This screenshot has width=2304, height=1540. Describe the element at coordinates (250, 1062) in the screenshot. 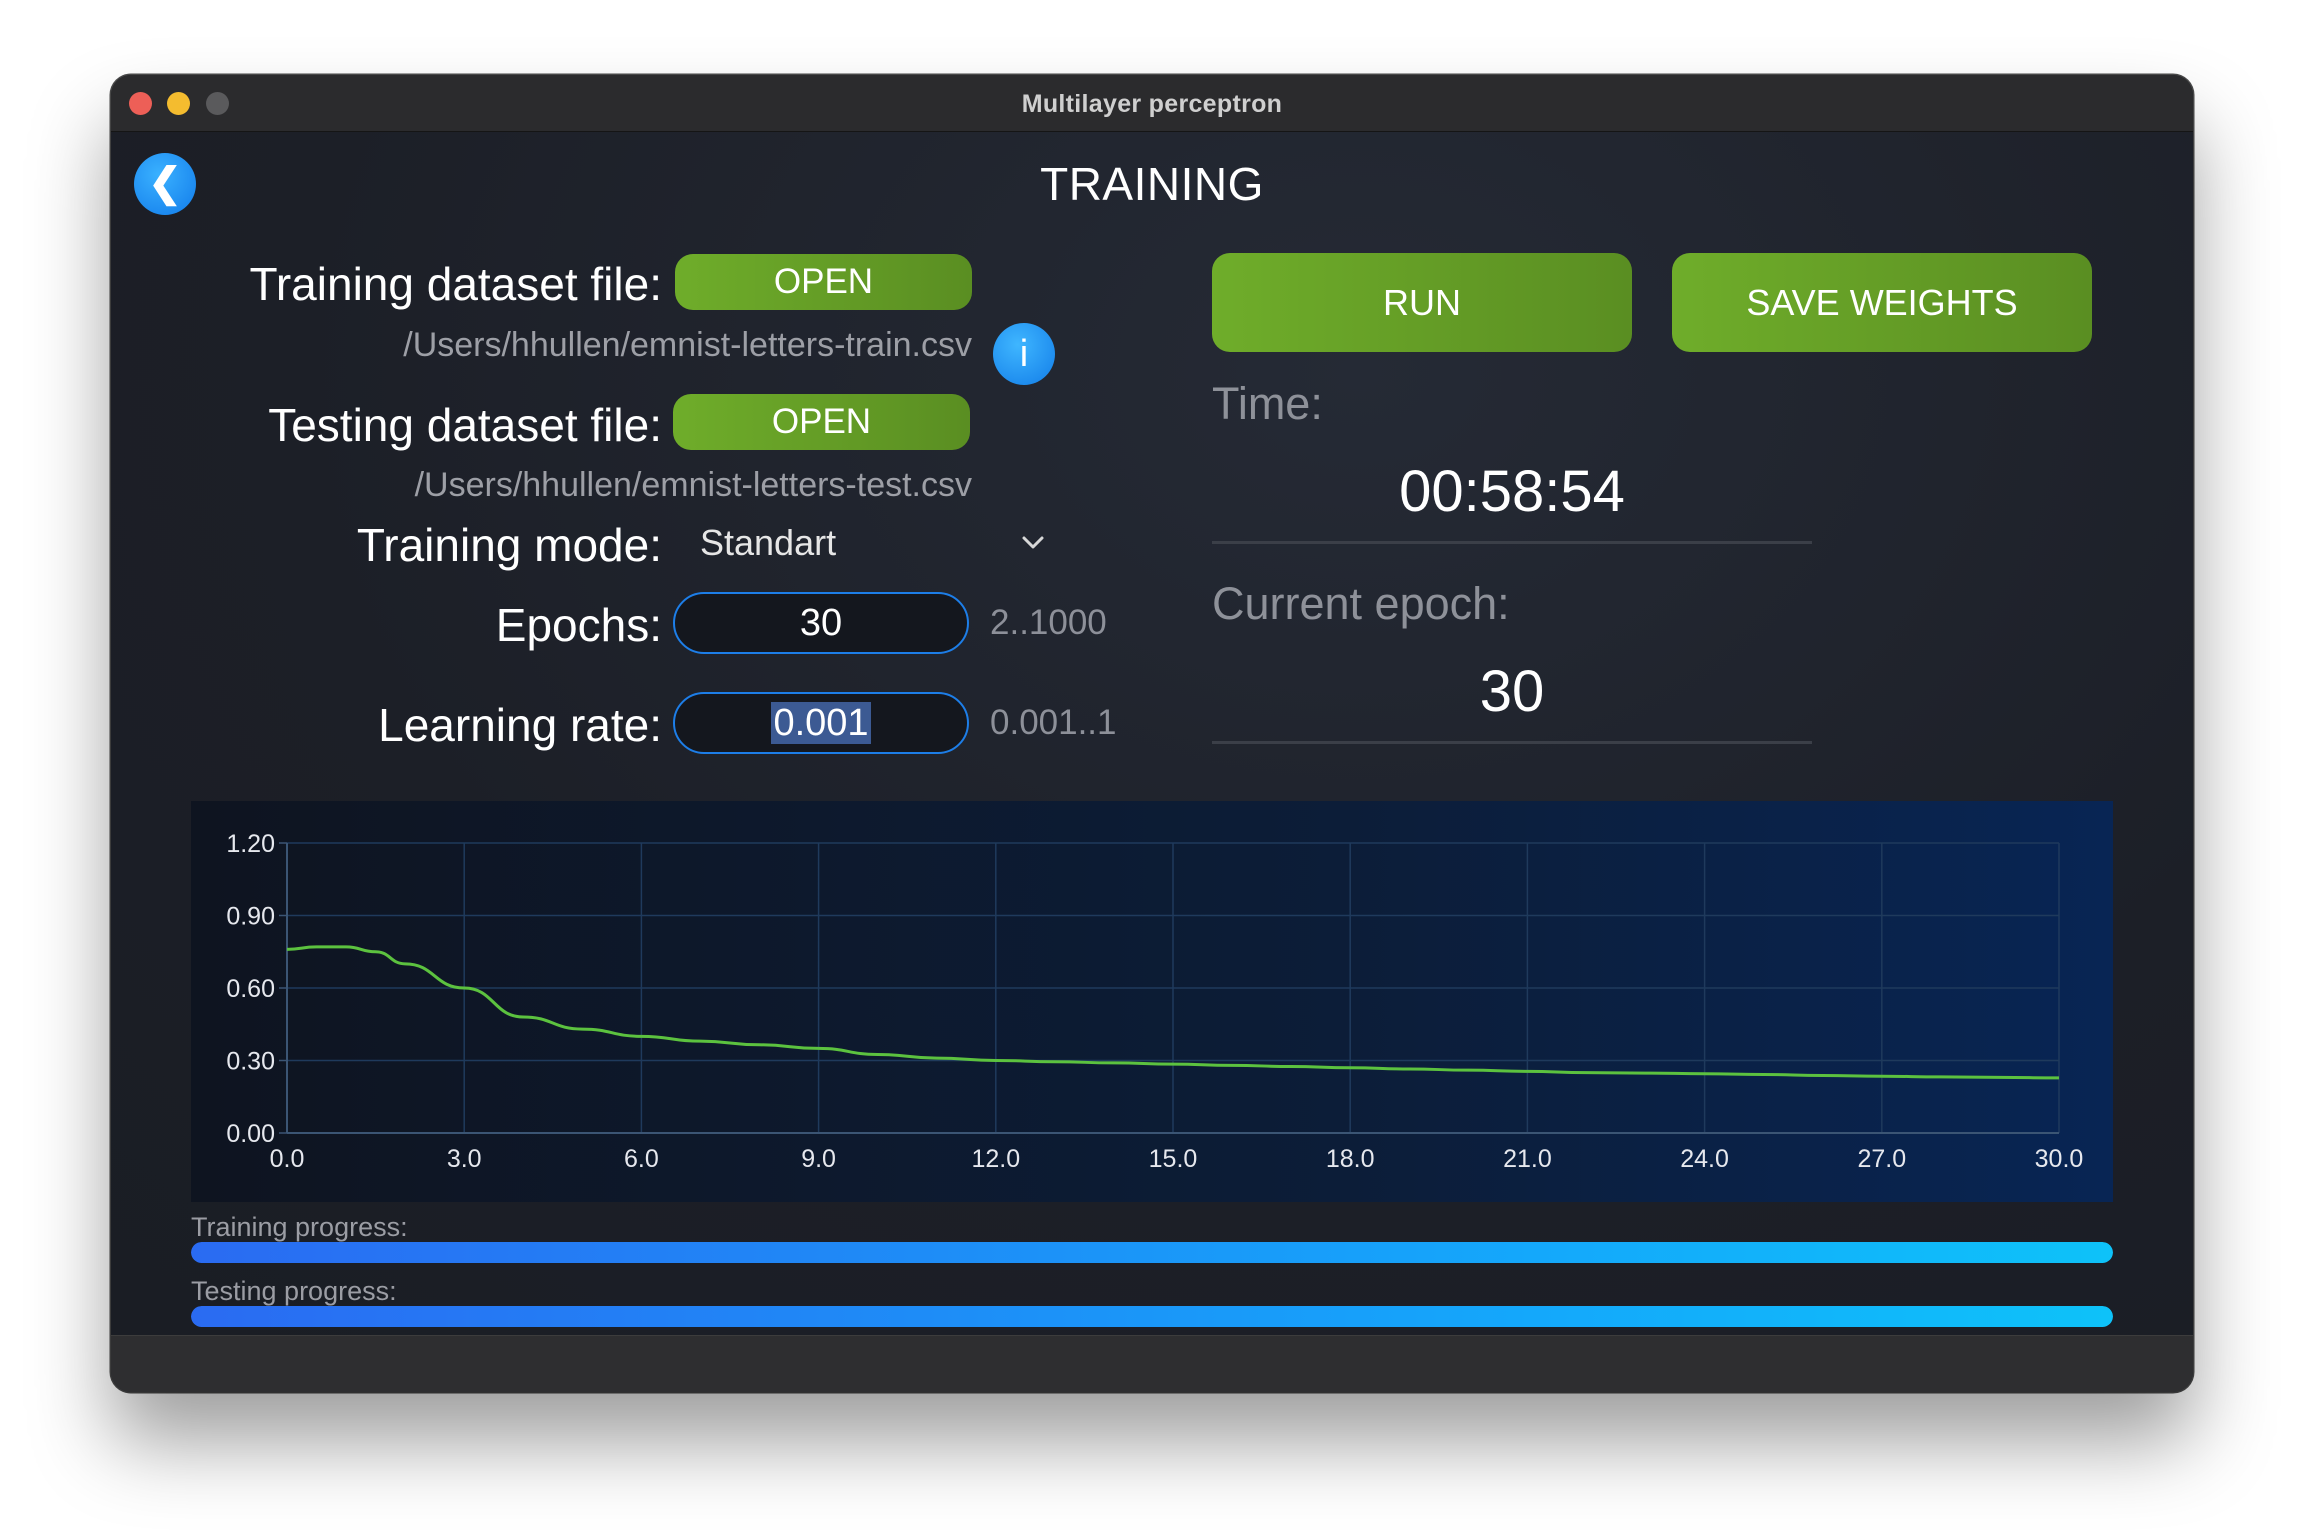

I see `y-tick-label: 0.30` at that location.